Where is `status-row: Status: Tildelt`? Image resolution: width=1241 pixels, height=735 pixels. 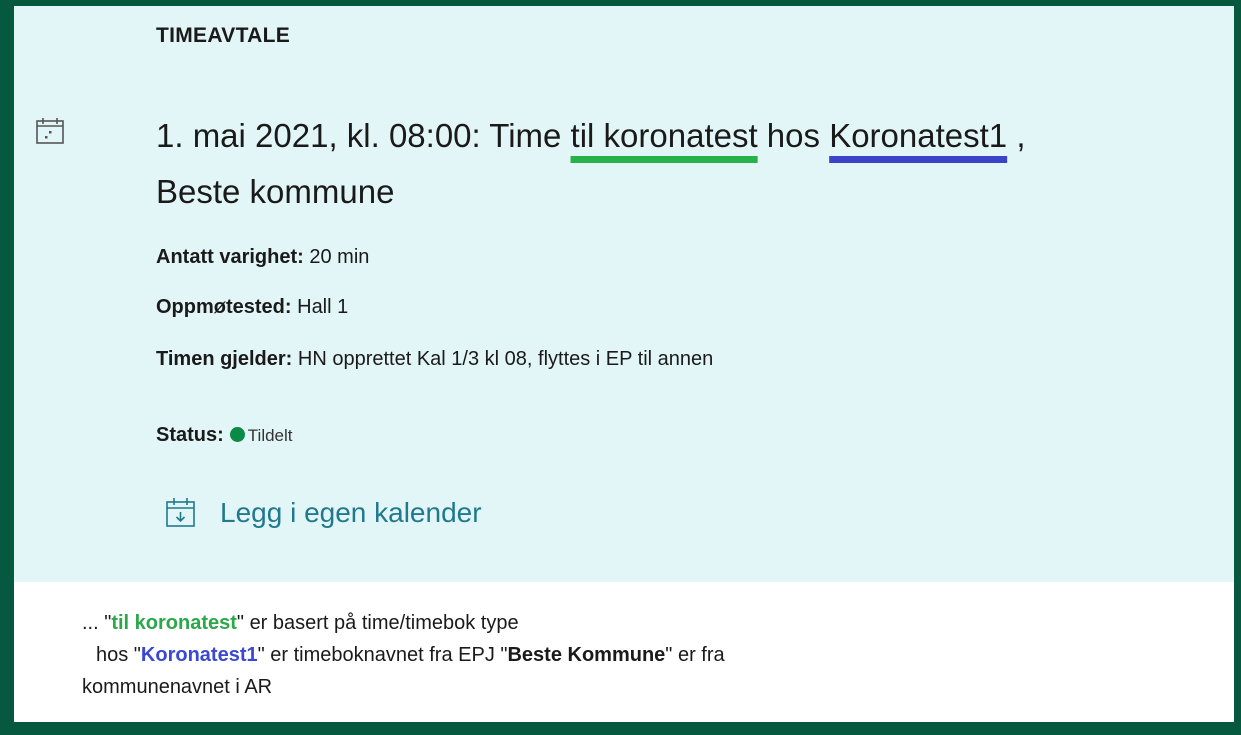
status-row: Status: Tildelt is located at coordinates (224, 435).